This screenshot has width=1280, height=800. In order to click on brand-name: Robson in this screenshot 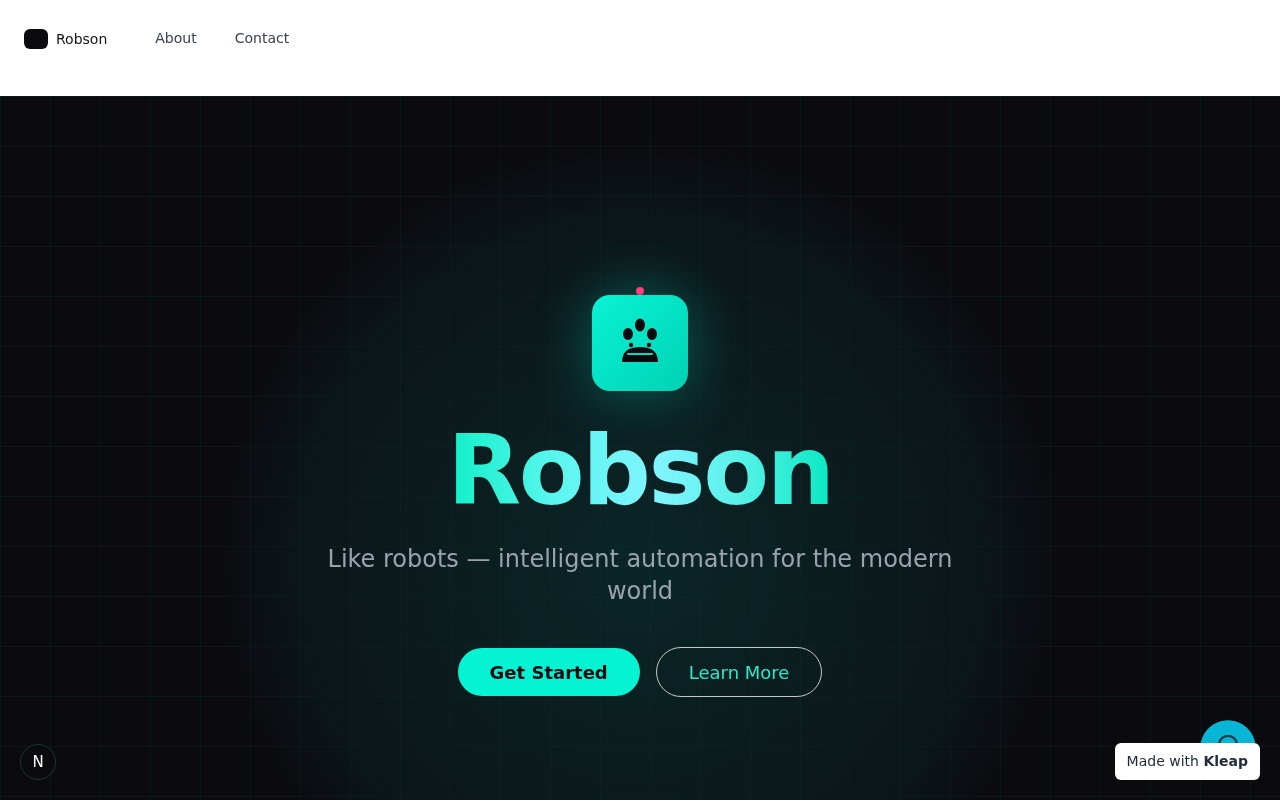, I will do `click(82, 39)`.